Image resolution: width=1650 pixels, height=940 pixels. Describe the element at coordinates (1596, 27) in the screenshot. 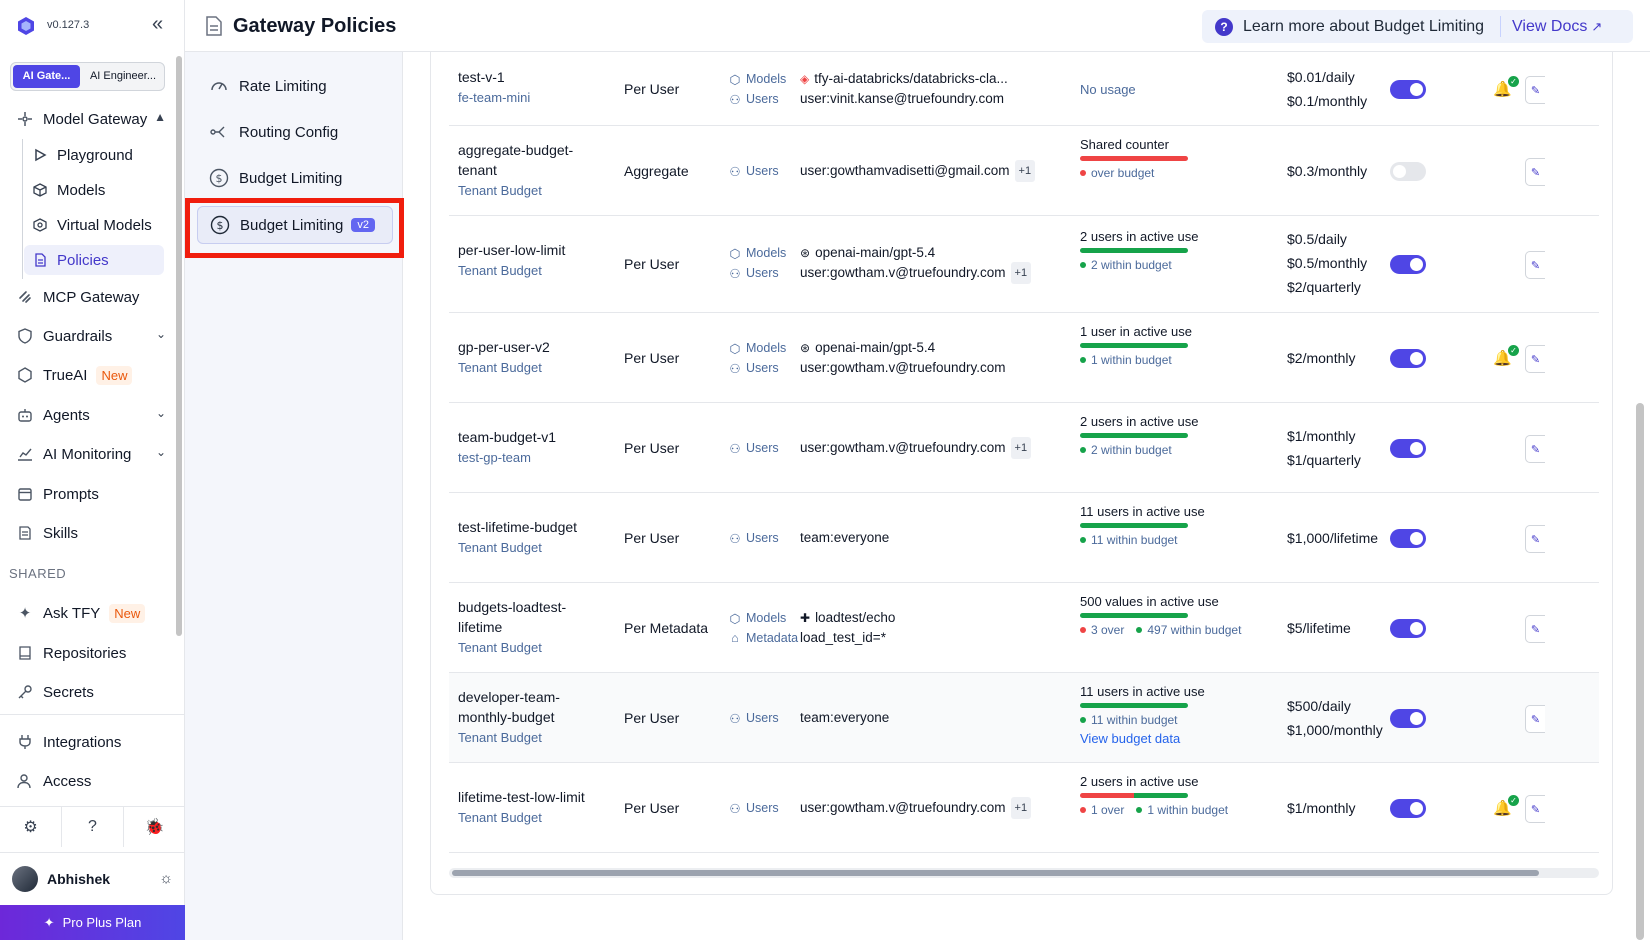

I see `external-link-icon: ↗` at that location.